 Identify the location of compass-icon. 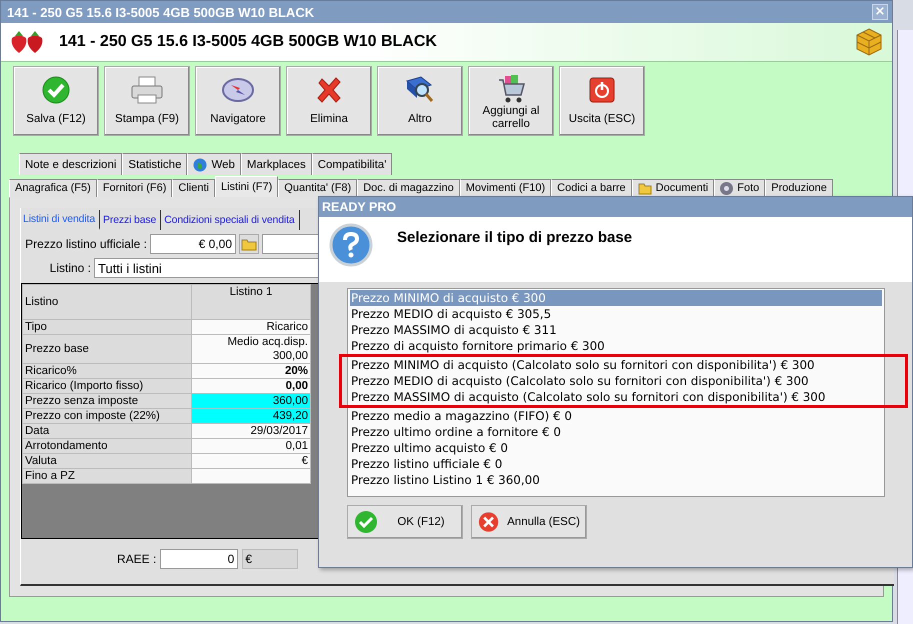
(238, 90).